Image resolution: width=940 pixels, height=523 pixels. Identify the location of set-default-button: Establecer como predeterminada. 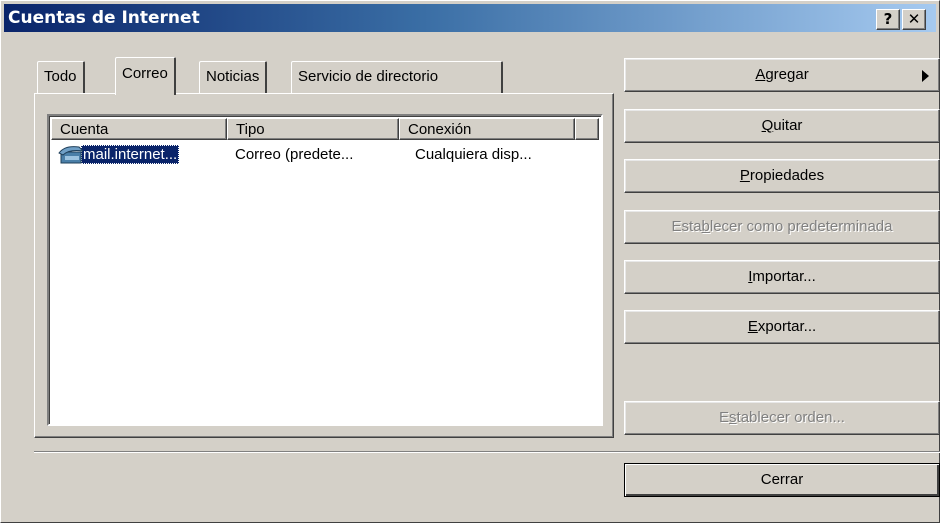
(782, 227).